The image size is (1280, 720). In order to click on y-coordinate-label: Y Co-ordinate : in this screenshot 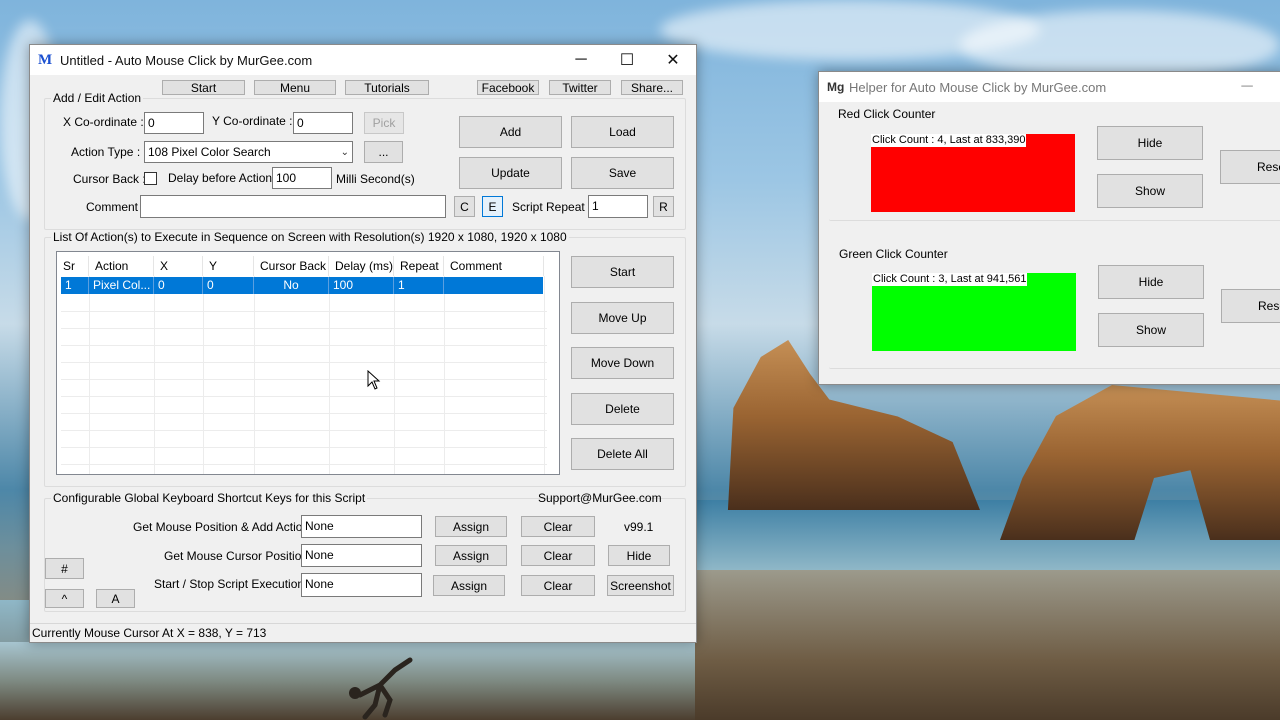, I will do `click(252, 121)`.